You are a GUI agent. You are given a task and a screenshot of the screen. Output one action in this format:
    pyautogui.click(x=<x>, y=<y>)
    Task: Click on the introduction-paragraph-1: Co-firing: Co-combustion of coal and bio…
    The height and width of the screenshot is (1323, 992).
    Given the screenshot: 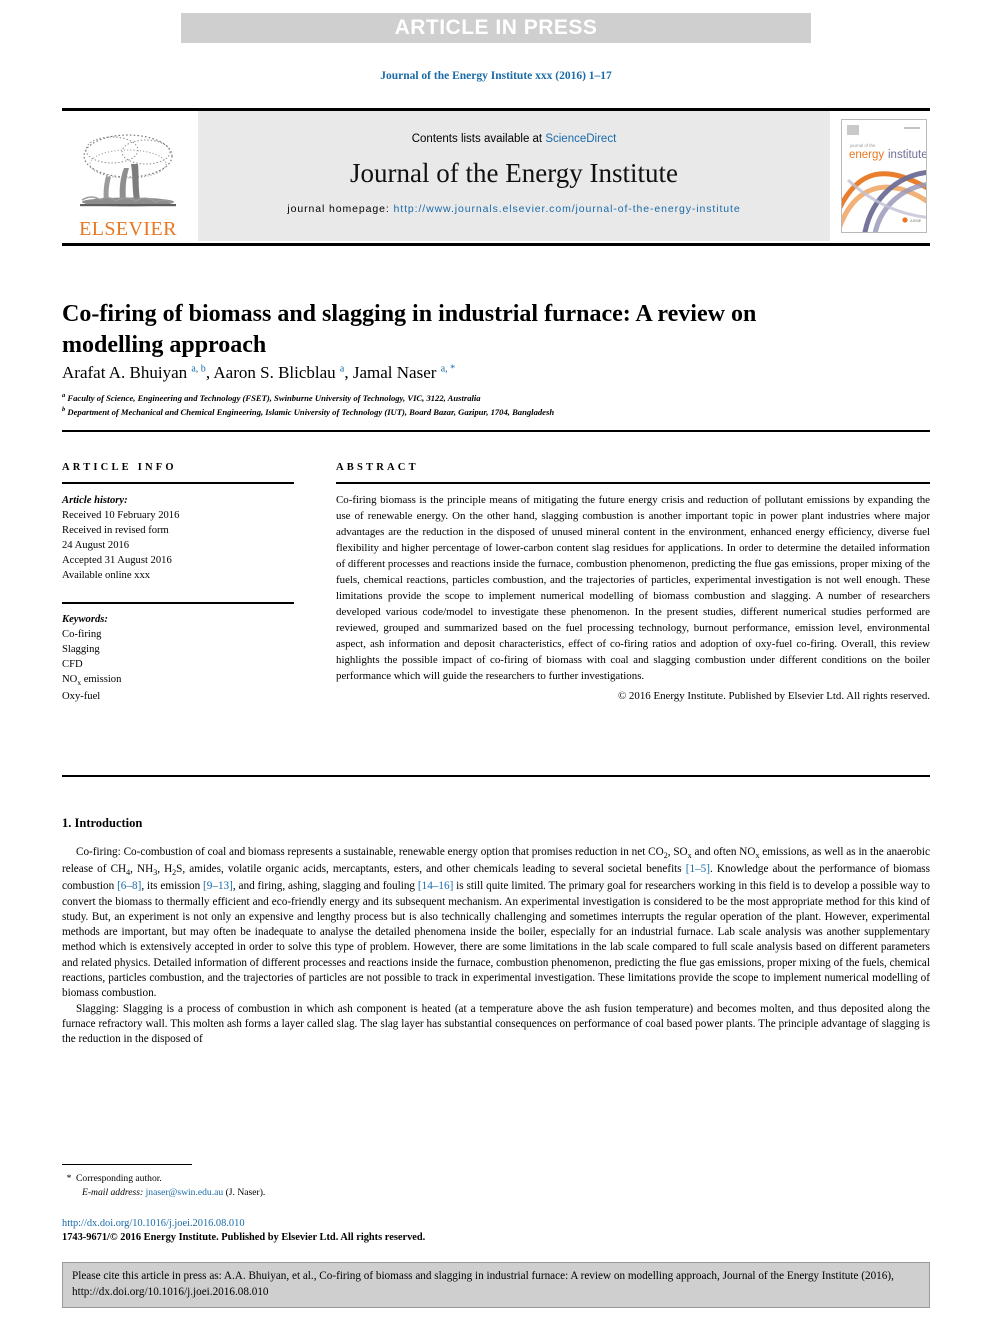 What is the action you would take?
    pyautogui.click(x=496, y=923)
    